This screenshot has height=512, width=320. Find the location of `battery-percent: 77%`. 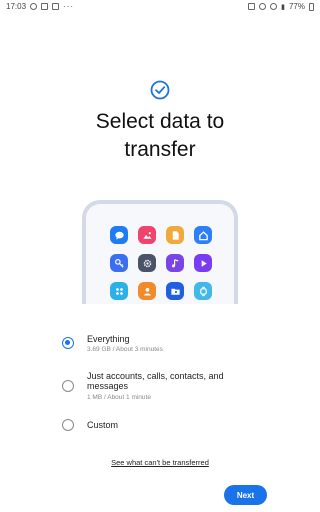

battery-percent: 77% is located at coordinates (296, 6).